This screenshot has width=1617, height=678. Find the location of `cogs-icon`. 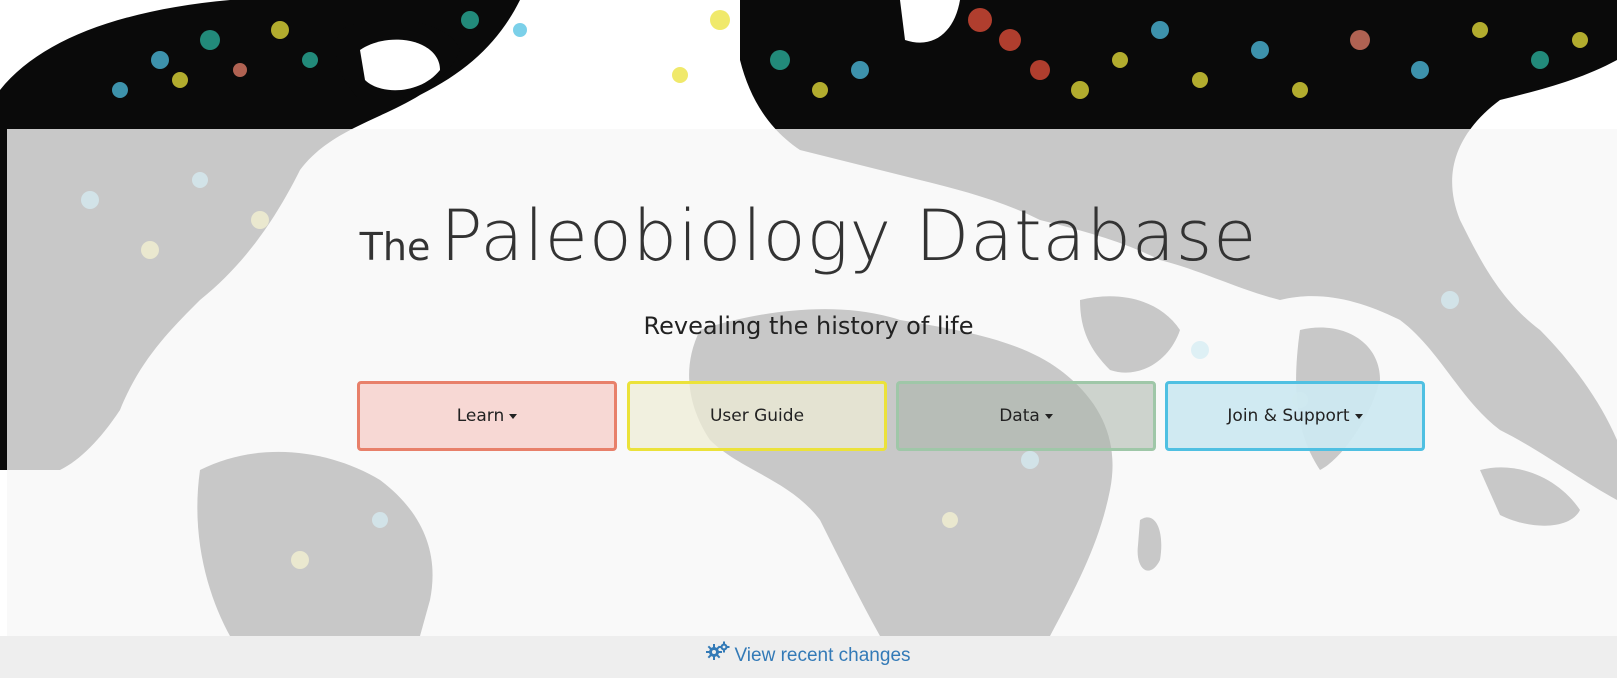

cogs-icon is located at coordinates (718, 656).